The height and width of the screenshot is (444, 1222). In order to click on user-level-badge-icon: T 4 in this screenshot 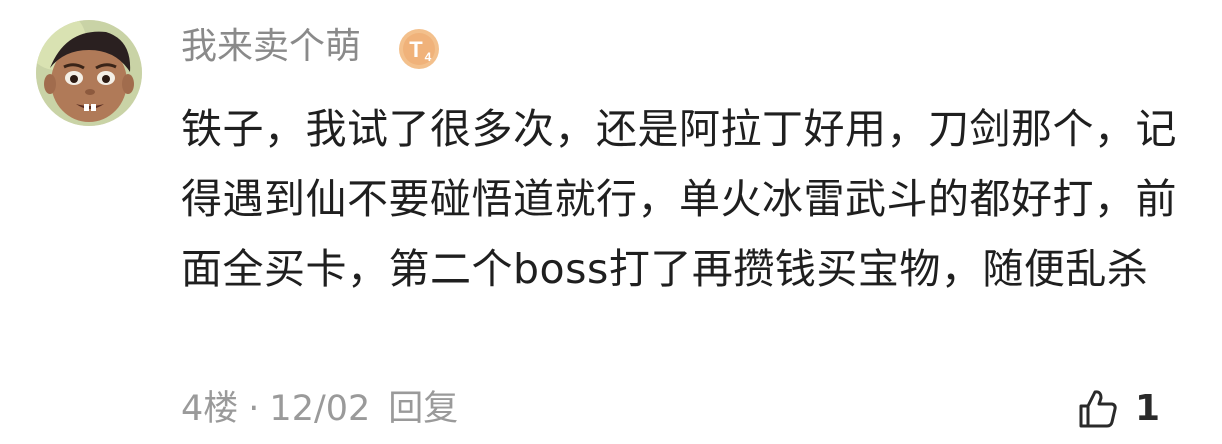, I will do `click(419, 49)`.